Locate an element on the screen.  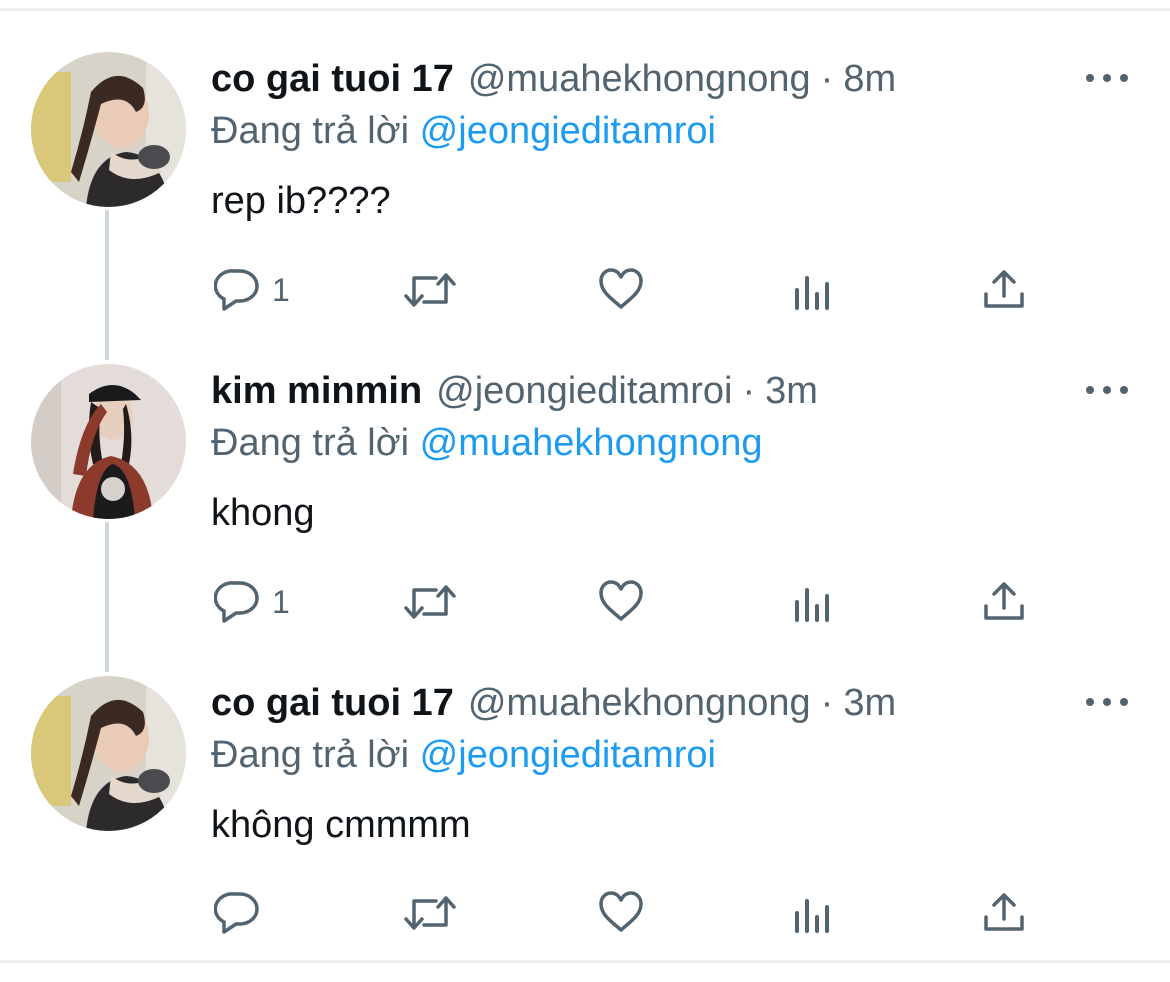
top-divider is located at coordinates (585, 9).